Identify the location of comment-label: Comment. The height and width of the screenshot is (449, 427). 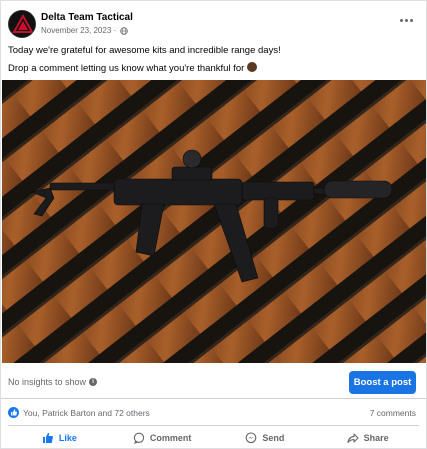
(170, 437).